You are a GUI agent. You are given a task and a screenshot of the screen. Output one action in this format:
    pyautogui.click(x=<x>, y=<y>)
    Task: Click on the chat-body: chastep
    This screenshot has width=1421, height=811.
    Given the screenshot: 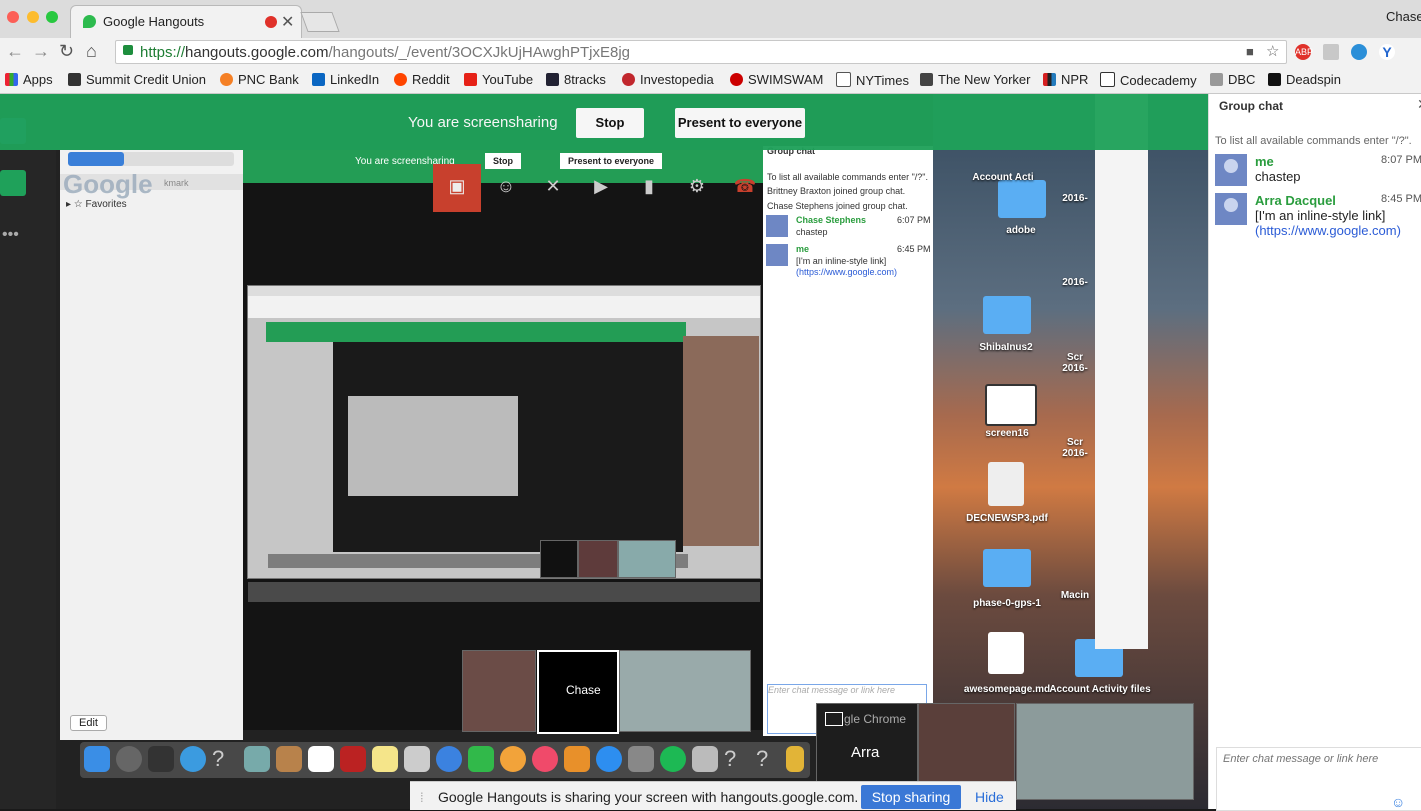 What is the action you would take?
    pyautogui.click(x=1278, y=176)
    